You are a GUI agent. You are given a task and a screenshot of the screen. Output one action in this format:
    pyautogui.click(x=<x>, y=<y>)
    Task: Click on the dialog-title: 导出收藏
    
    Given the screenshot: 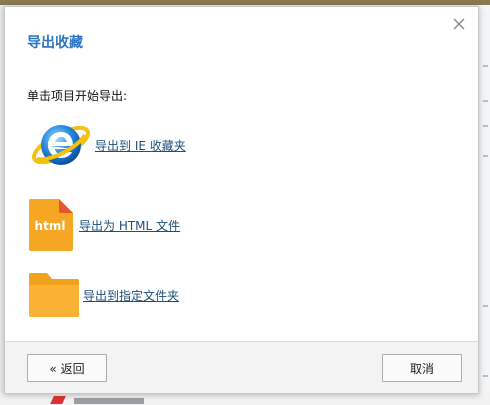 What is the action you would take?
    pyautogui.click(x=55, y=43)
    